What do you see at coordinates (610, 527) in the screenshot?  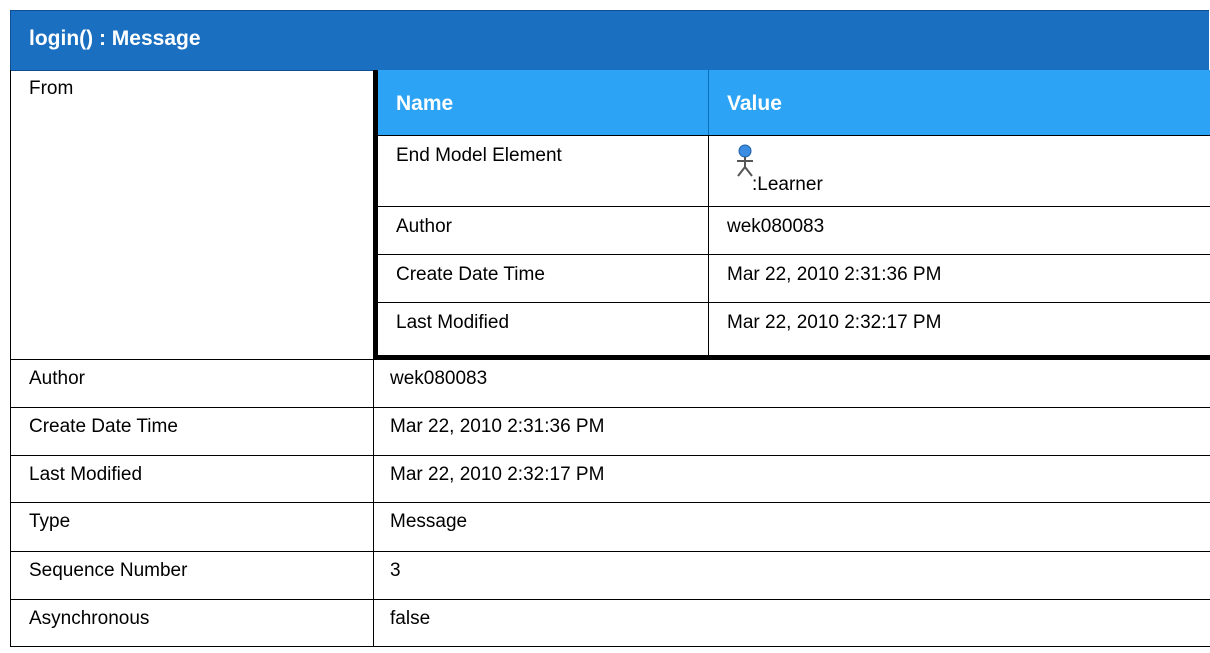 I see `property-row-type: Type Message` at bounding box center [610, 527].